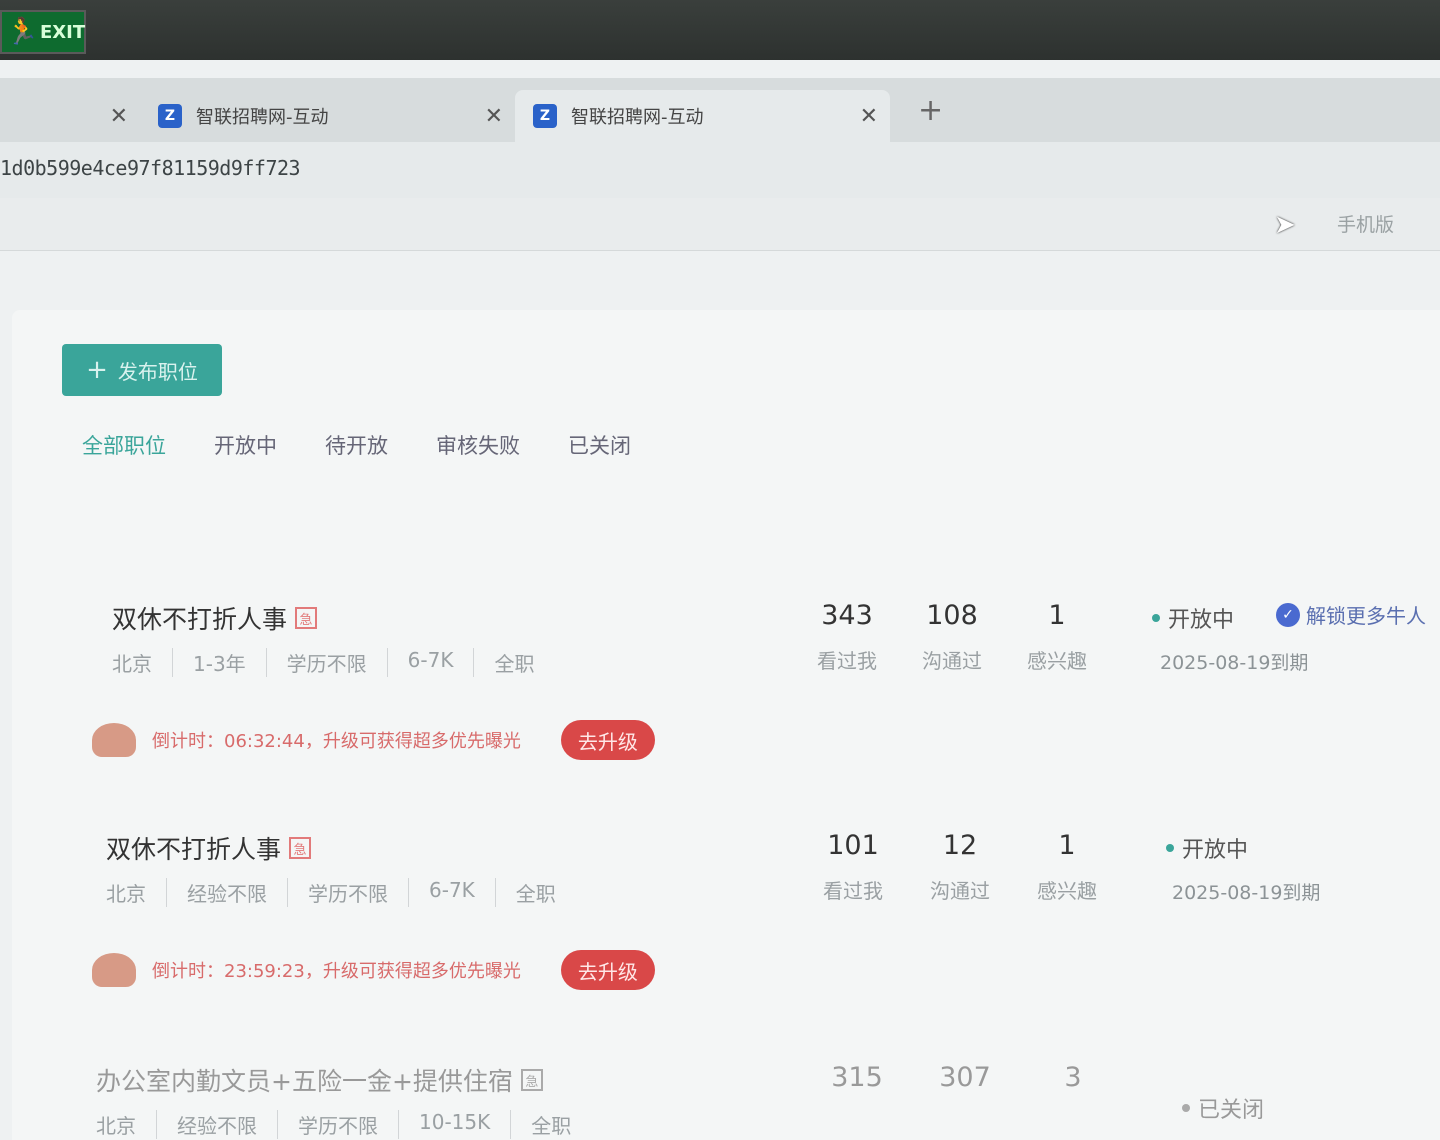  Describe the element at coordinates (847, 615) in the screenshot. I see `stat-viewed-count: 343` at that location.